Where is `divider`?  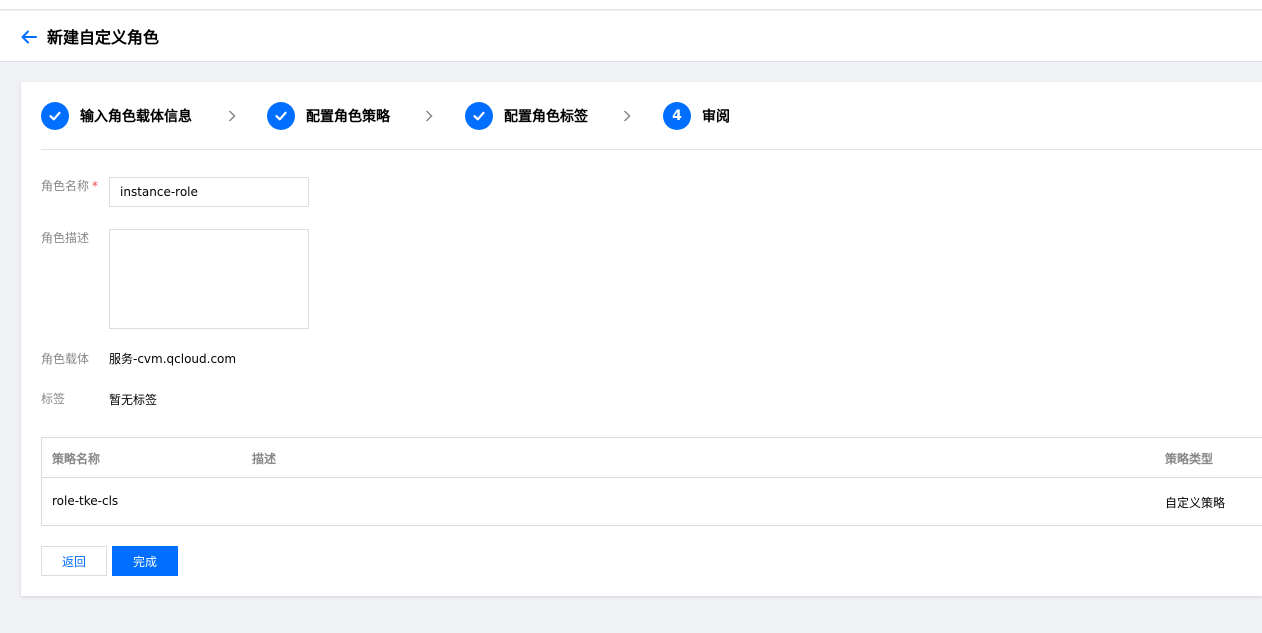 divider is located at coordinates (651, 149).